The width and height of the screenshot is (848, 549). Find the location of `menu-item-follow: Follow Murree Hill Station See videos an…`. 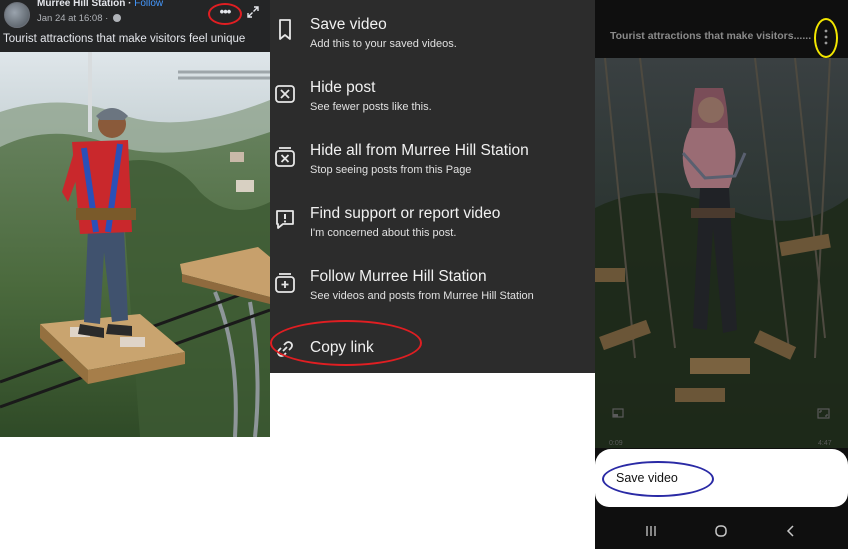

menu-item-follow: Follow Murree Hill Station See videos an… is located at coordinates (432, 296).